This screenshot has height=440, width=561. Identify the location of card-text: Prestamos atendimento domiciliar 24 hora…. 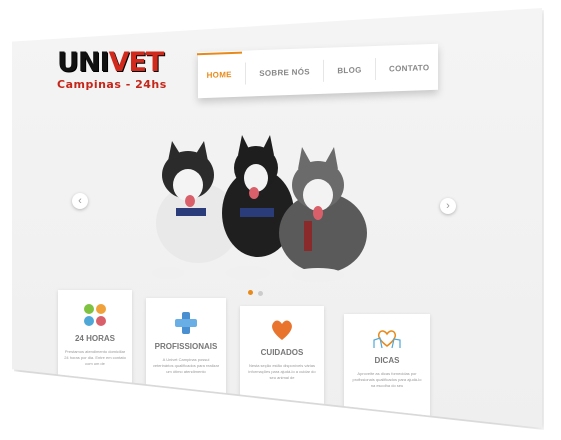
(95, 357).